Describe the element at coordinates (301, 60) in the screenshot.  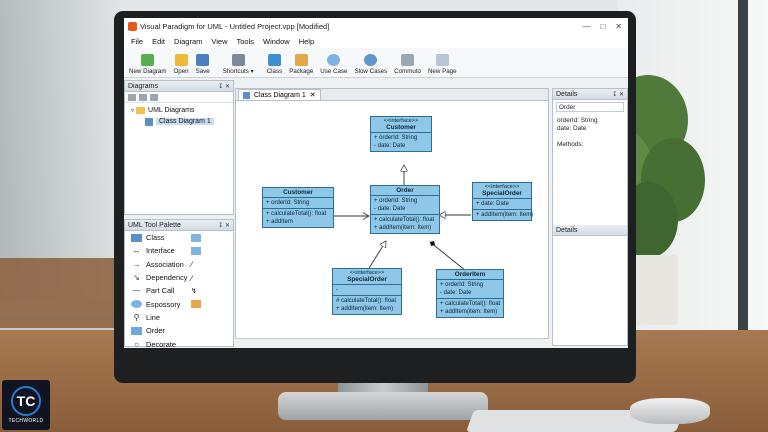
I see `package-icon` at that location.